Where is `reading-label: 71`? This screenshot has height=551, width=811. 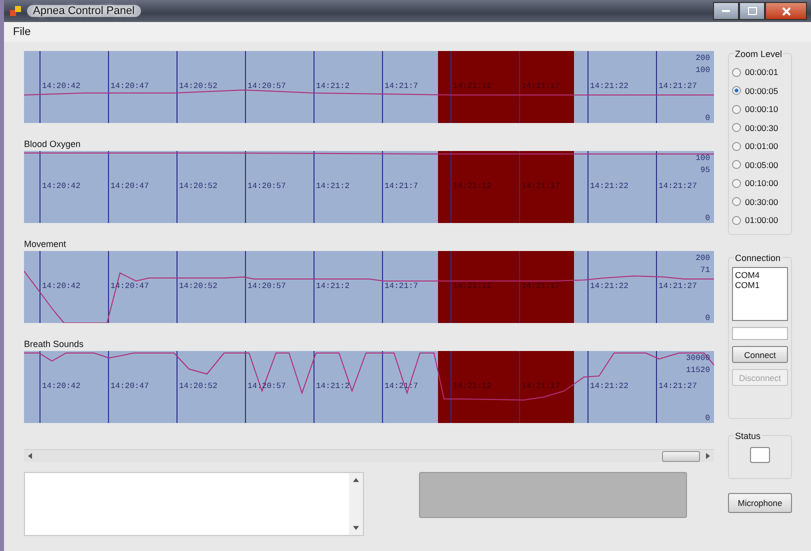
reading-label: 71 is located at coordinates (705, 270).